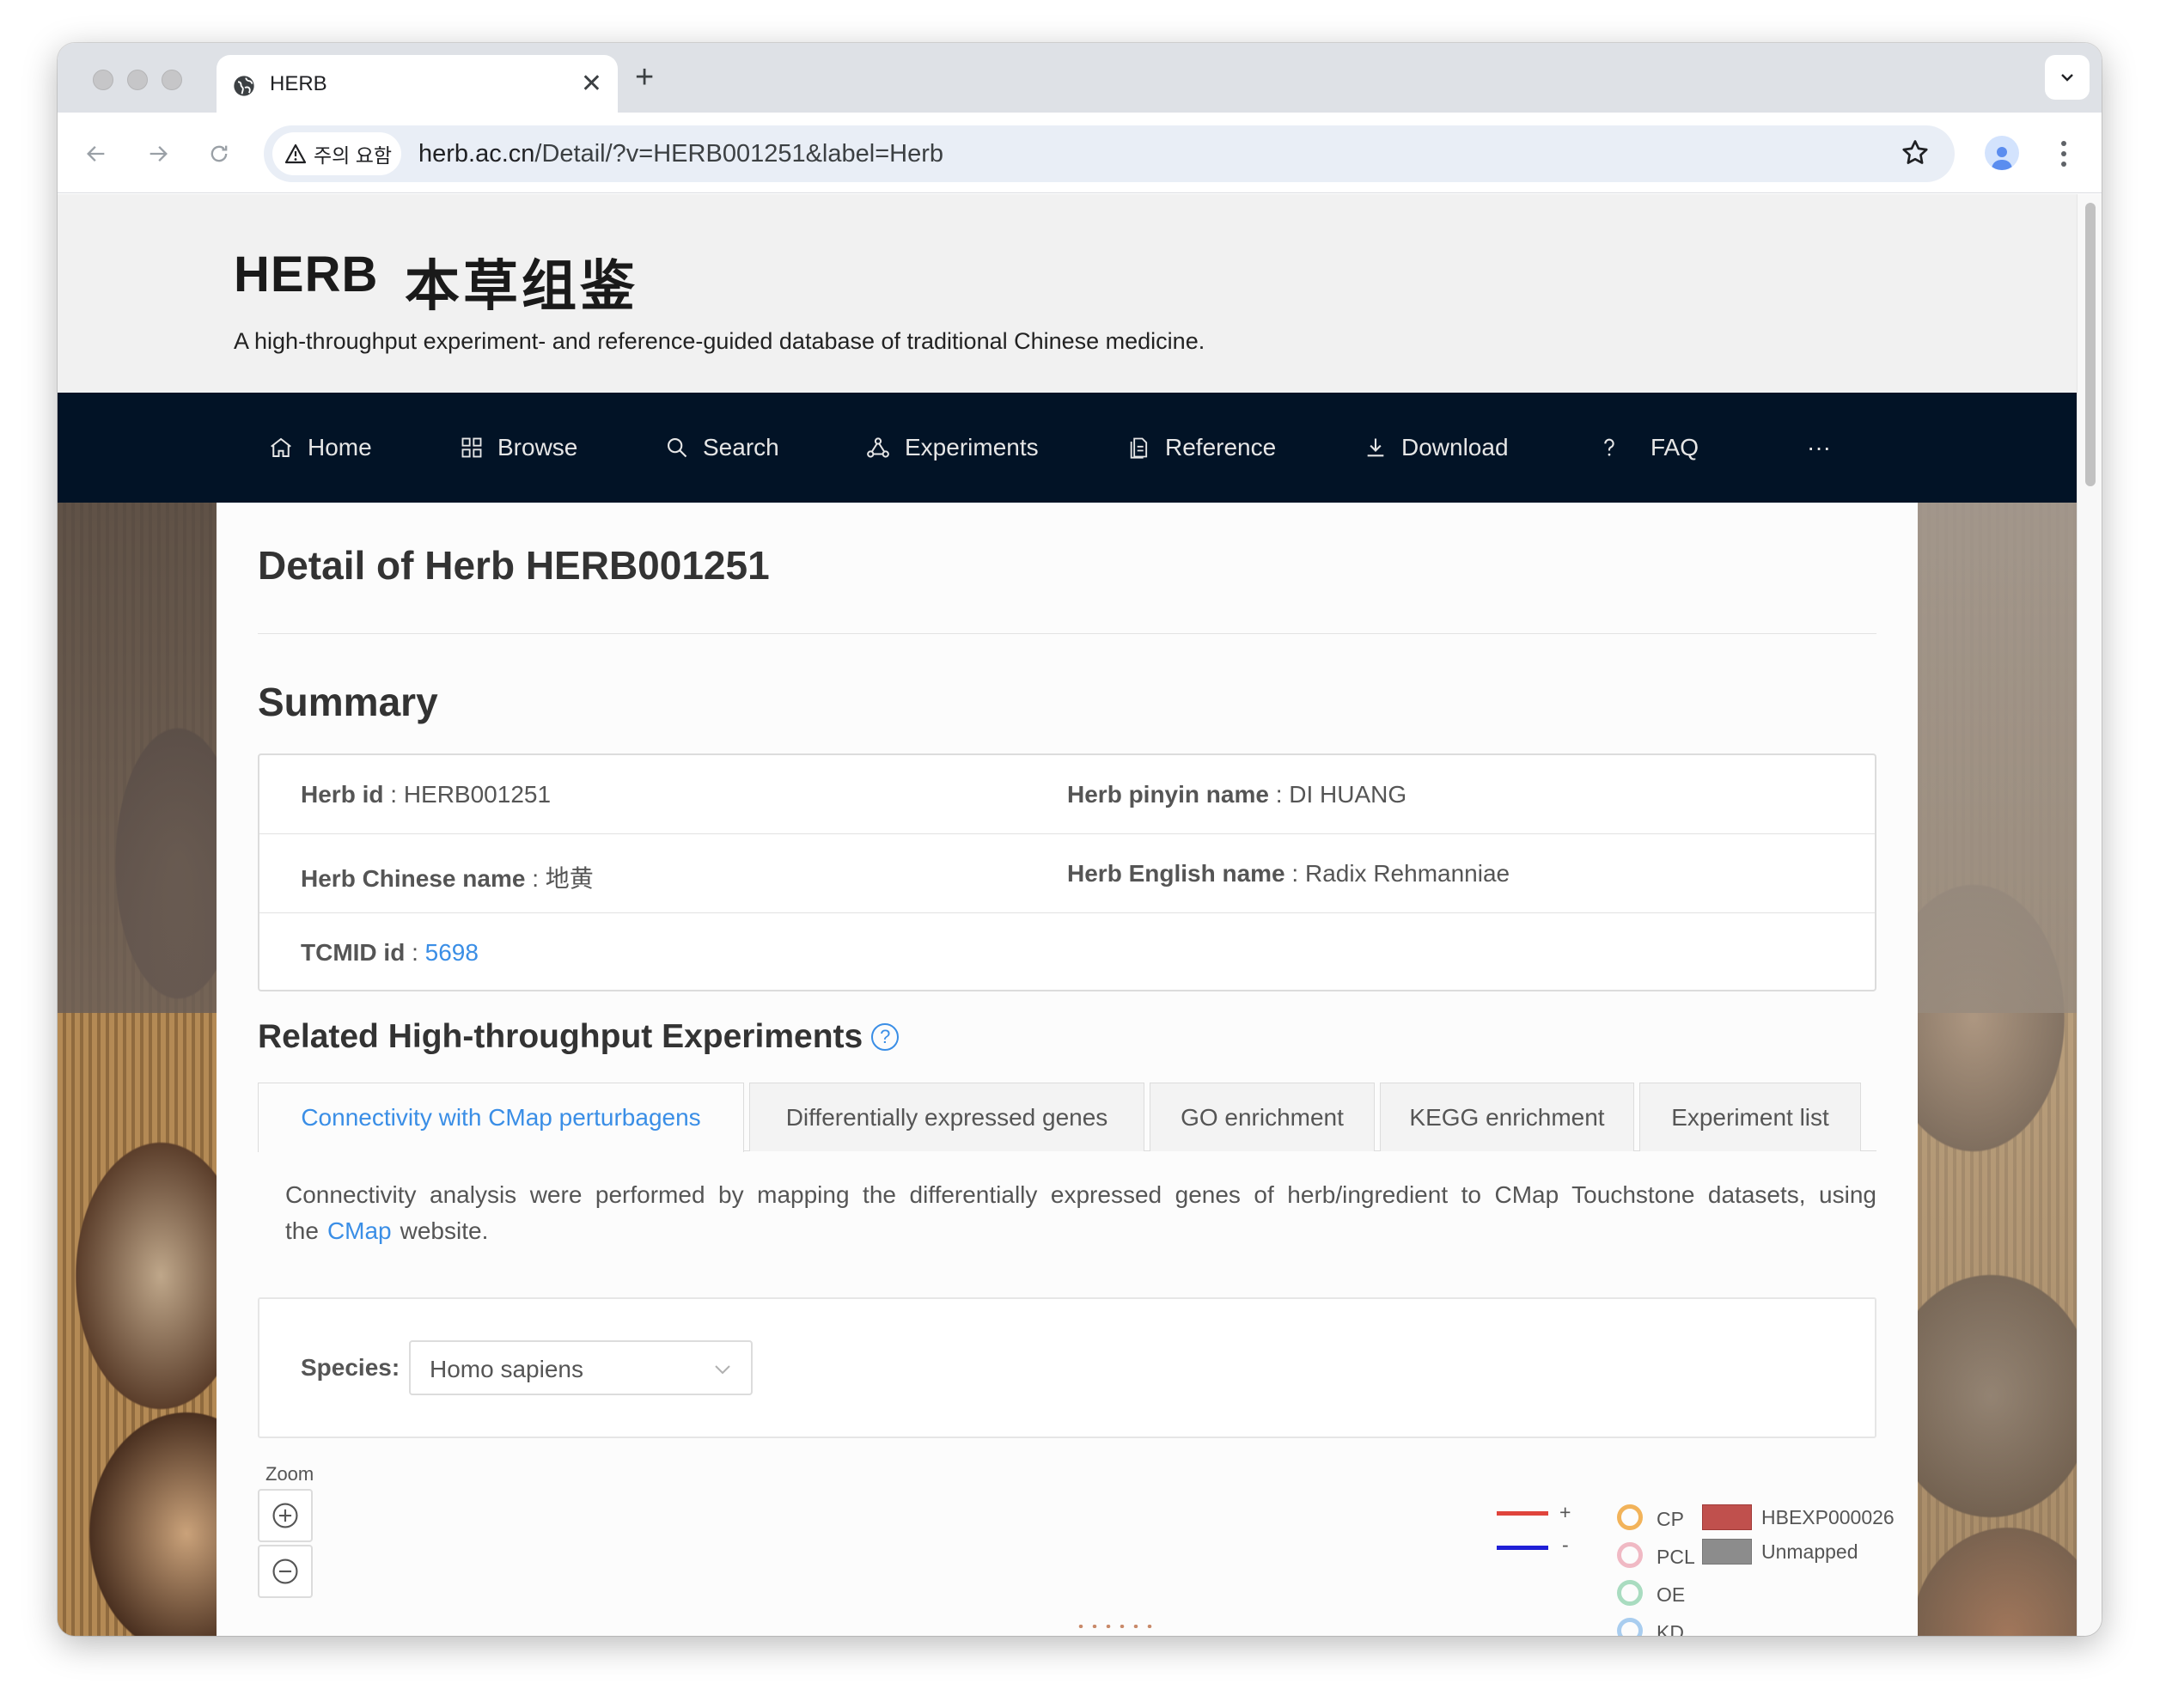 This screenshot has width=2160, height=1708. I want to click on legend-swatch-unmapped, so click(1727, 1552).